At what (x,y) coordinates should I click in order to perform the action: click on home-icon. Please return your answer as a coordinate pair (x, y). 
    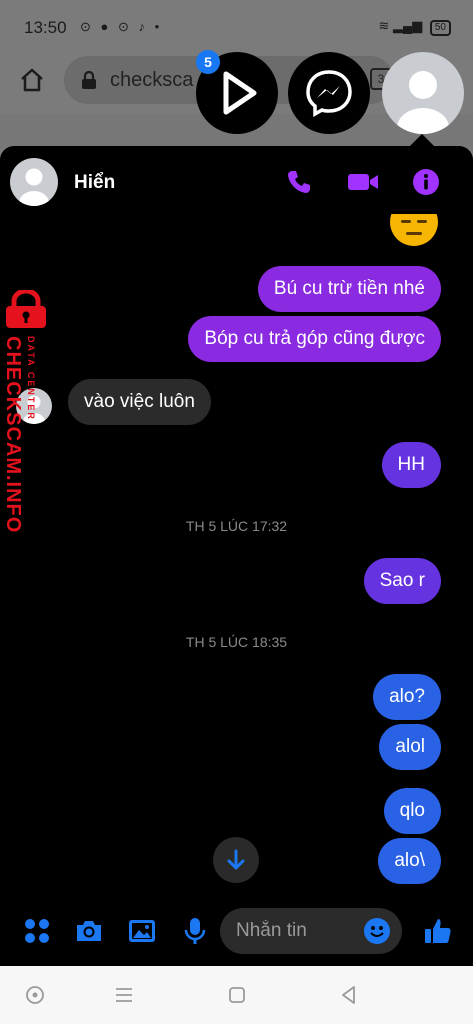
    Looking at the image, I should click on (32, 80).